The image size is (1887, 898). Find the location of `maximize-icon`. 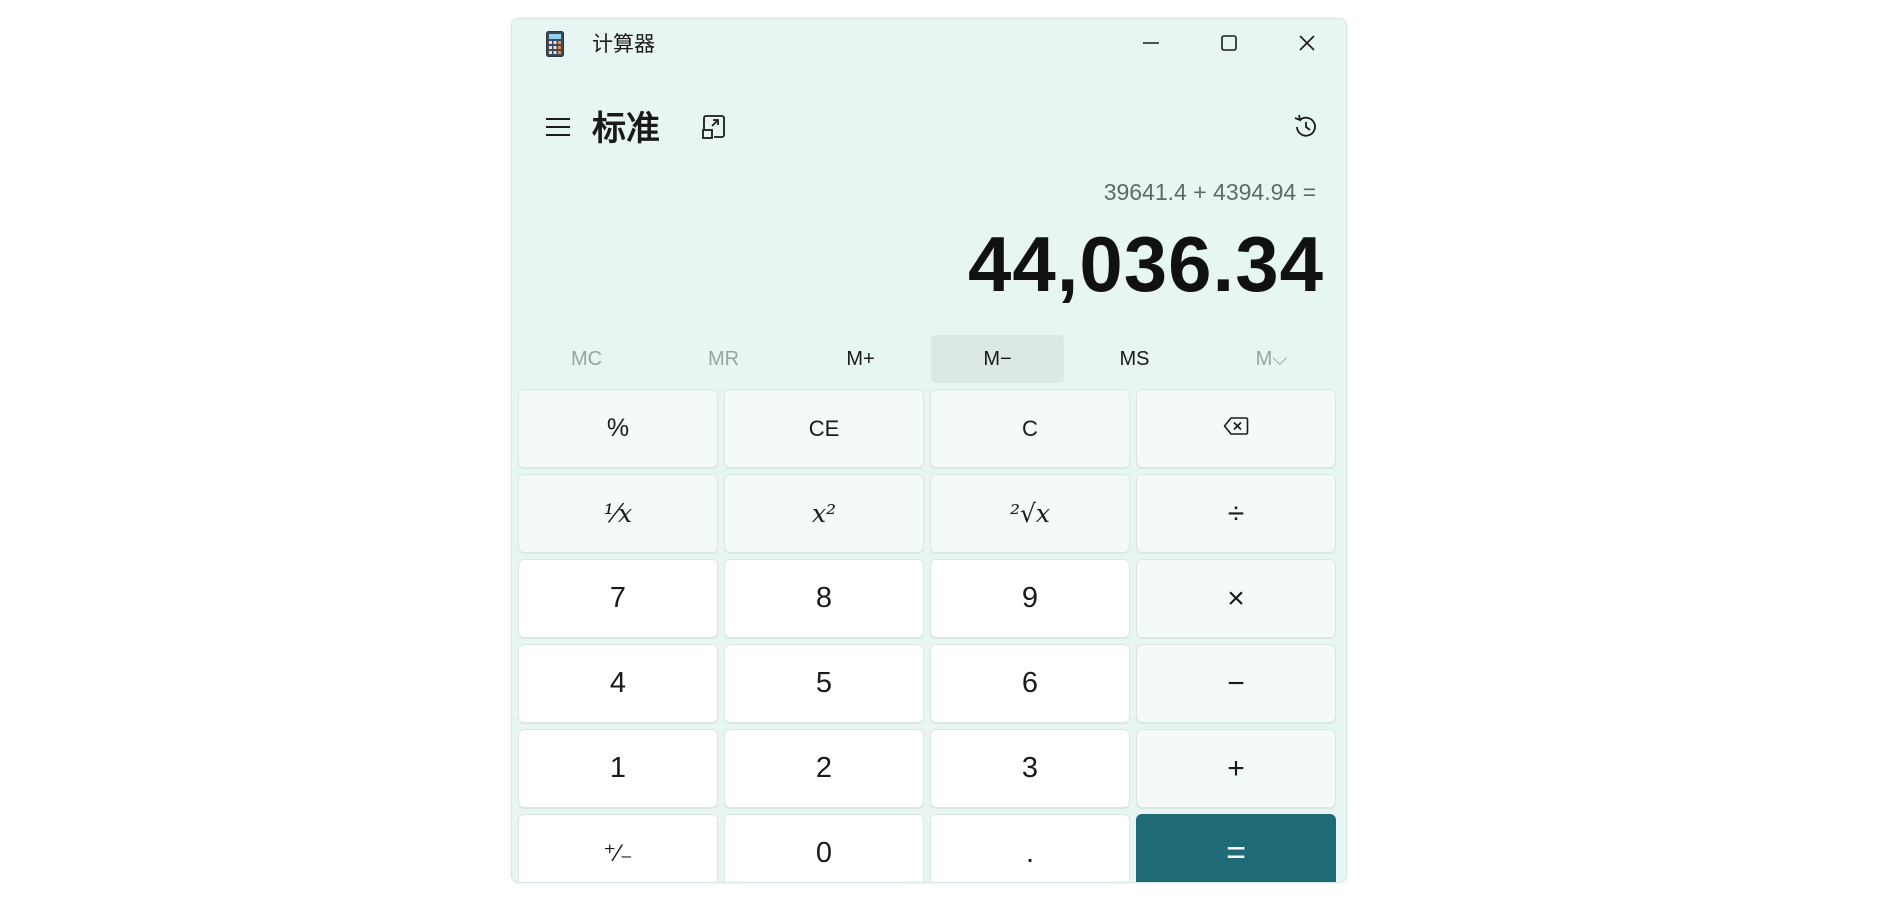

maximize-icon is located at coordinates (1229, 45).